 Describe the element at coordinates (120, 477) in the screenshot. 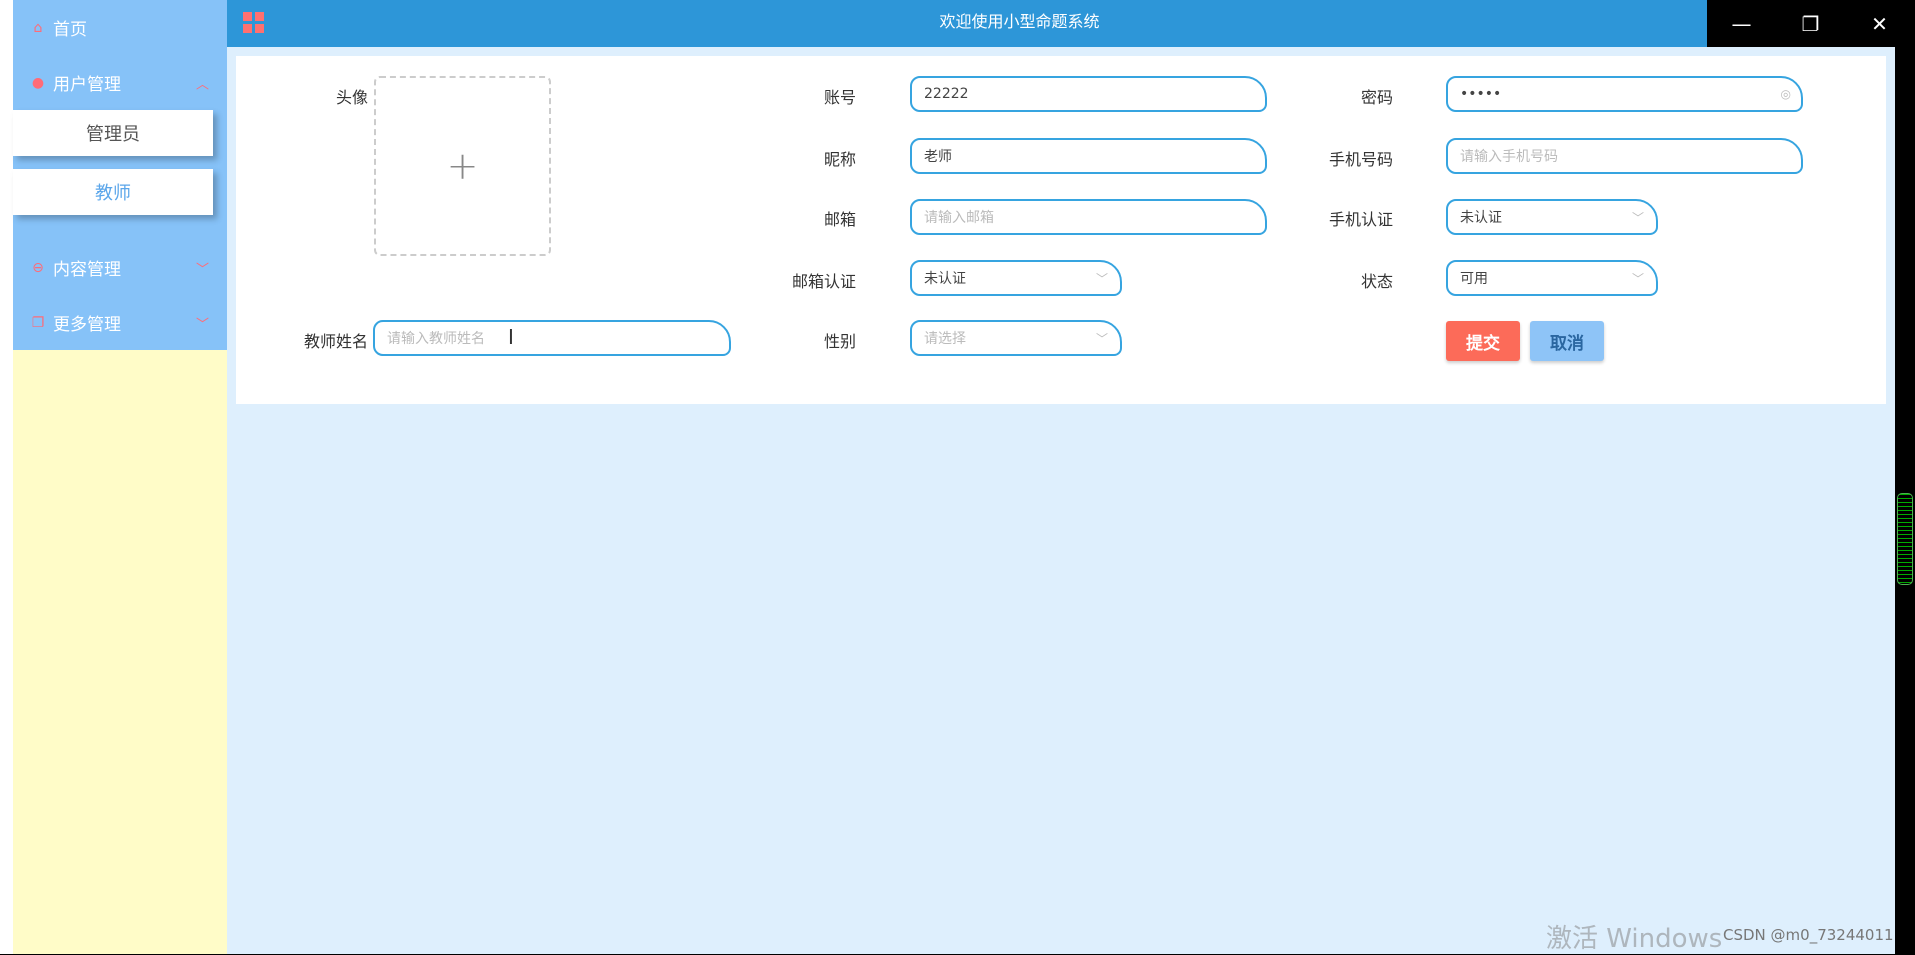

I see `sidebar: ⌂ 首页 ● 用户管理 ︿ 管理员 教师 ⊖ 内容管理 ﹀ ❐ 更多管理 ﹀` at that location.